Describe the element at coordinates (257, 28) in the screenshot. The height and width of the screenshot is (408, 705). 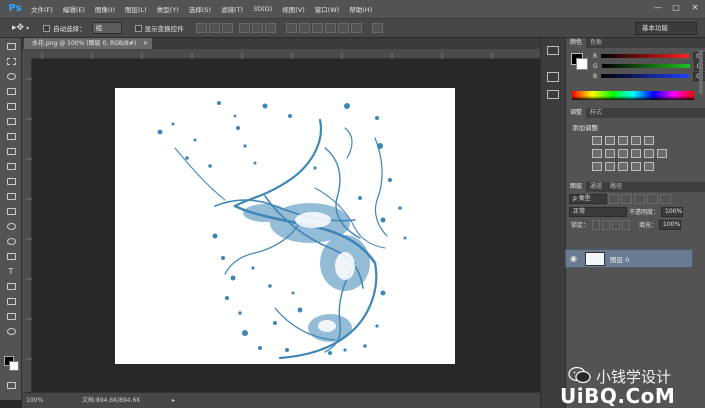
I see `align-hcenter-icon` at that location.